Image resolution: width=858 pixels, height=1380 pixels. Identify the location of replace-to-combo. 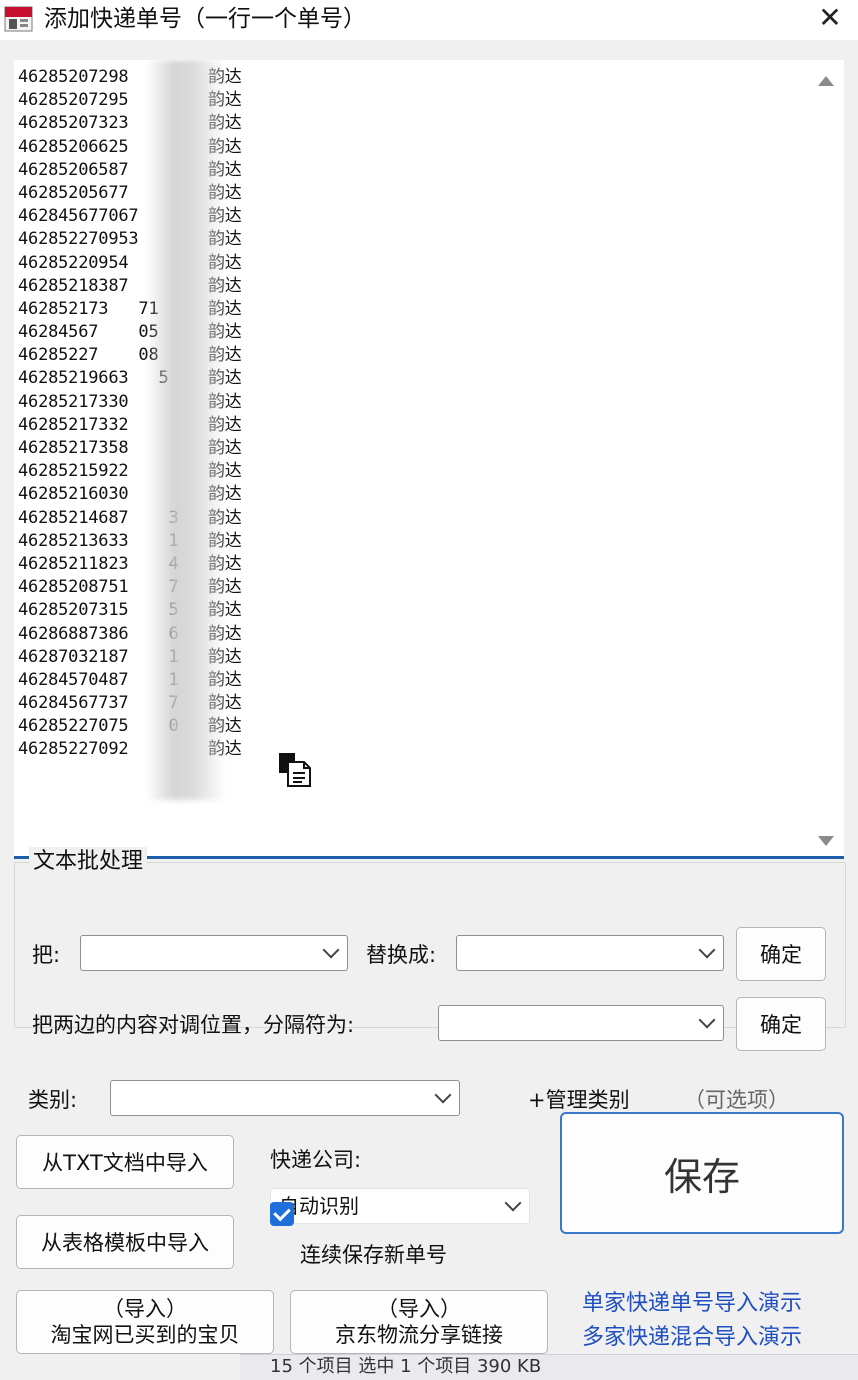
(590, 953).